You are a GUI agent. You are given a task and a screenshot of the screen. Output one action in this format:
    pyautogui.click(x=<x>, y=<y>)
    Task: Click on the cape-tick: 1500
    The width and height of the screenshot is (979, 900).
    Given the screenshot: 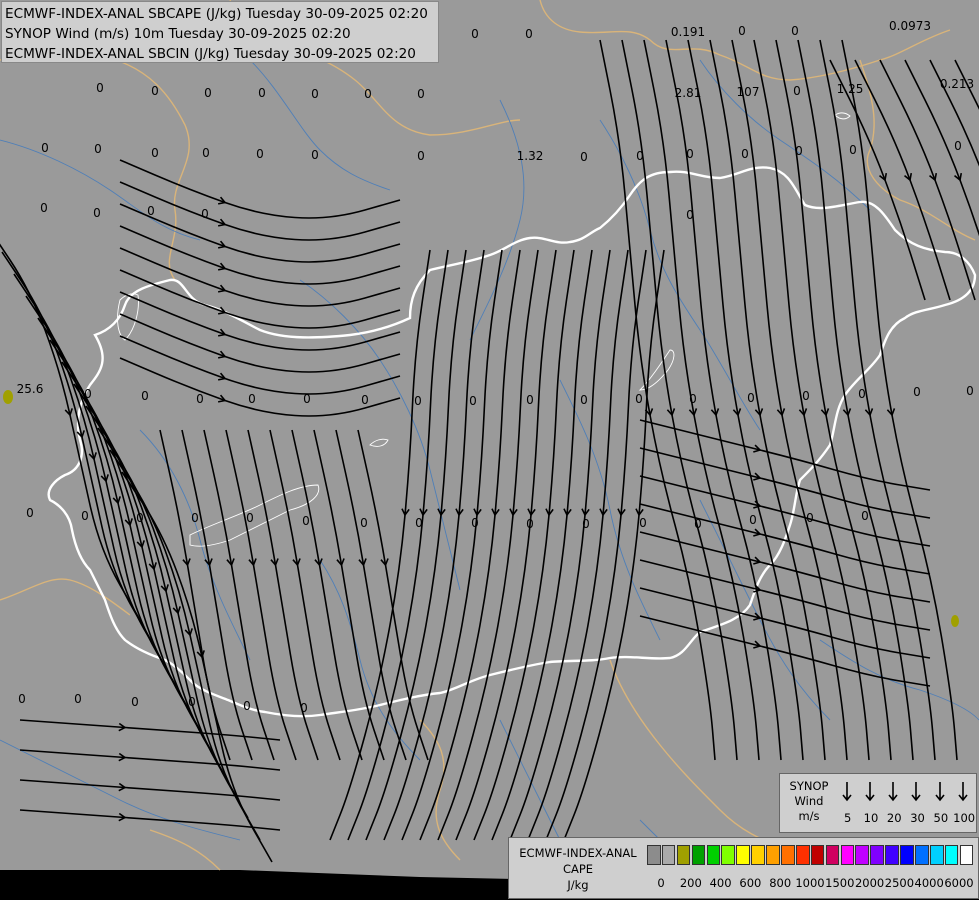 What is the action you would take?
    pyautogui.click(x=840, y=883)
    